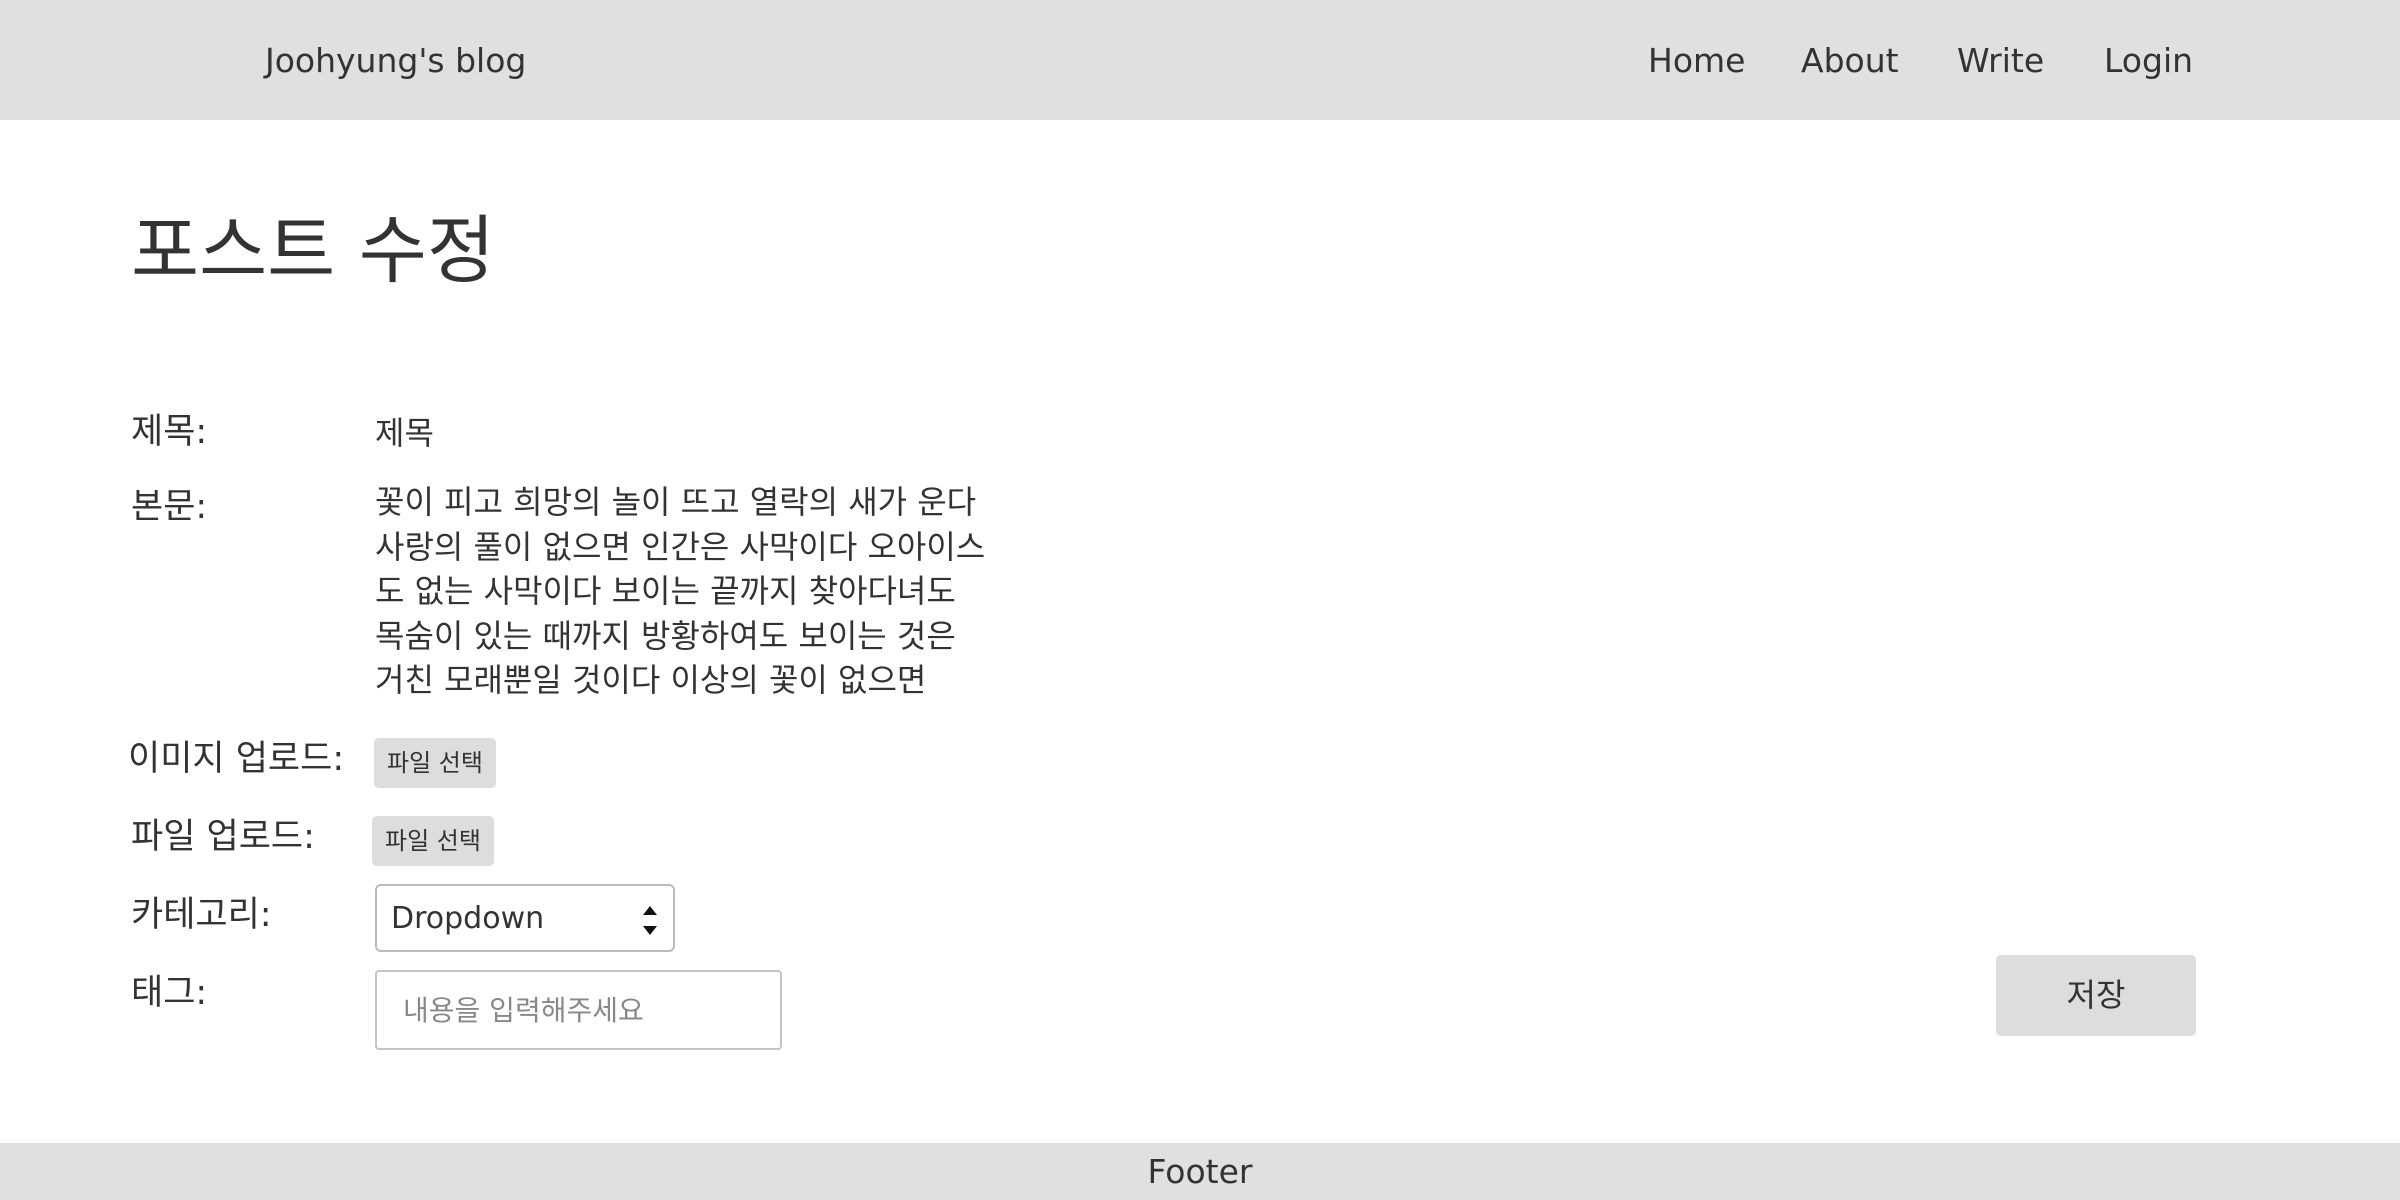 This screenshot has width=2400, height=1200. I want to click on save-button: 저장, so click(2096, 995).